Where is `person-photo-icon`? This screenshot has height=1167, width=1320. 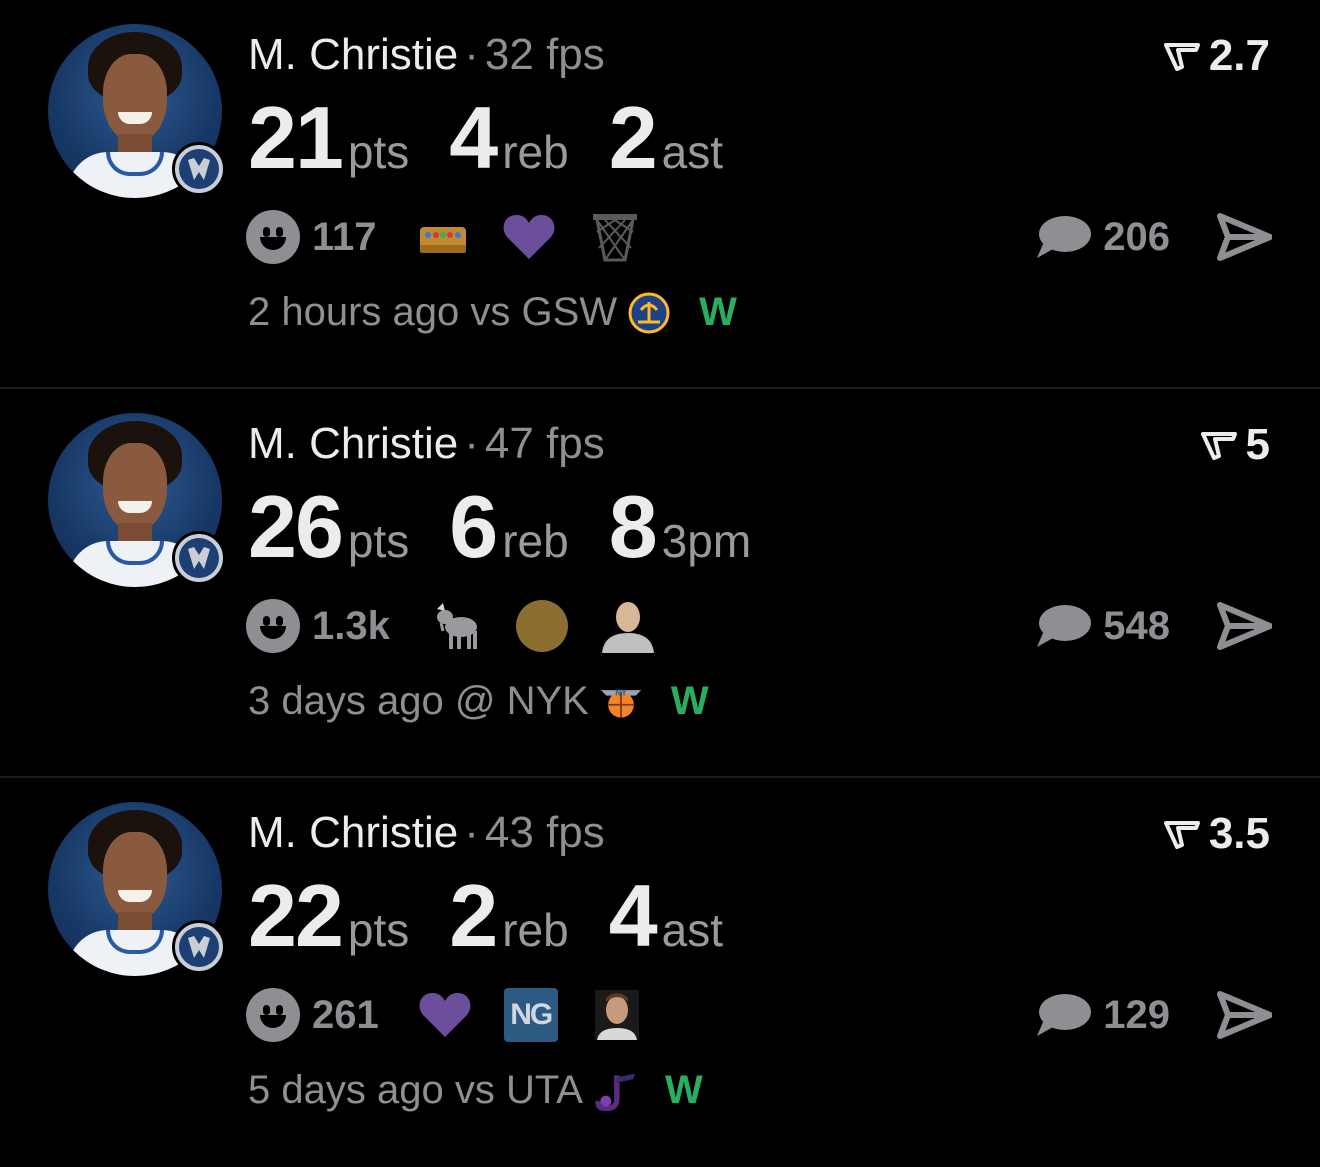 person-photo-icon is located at coordinates (617, 1015).